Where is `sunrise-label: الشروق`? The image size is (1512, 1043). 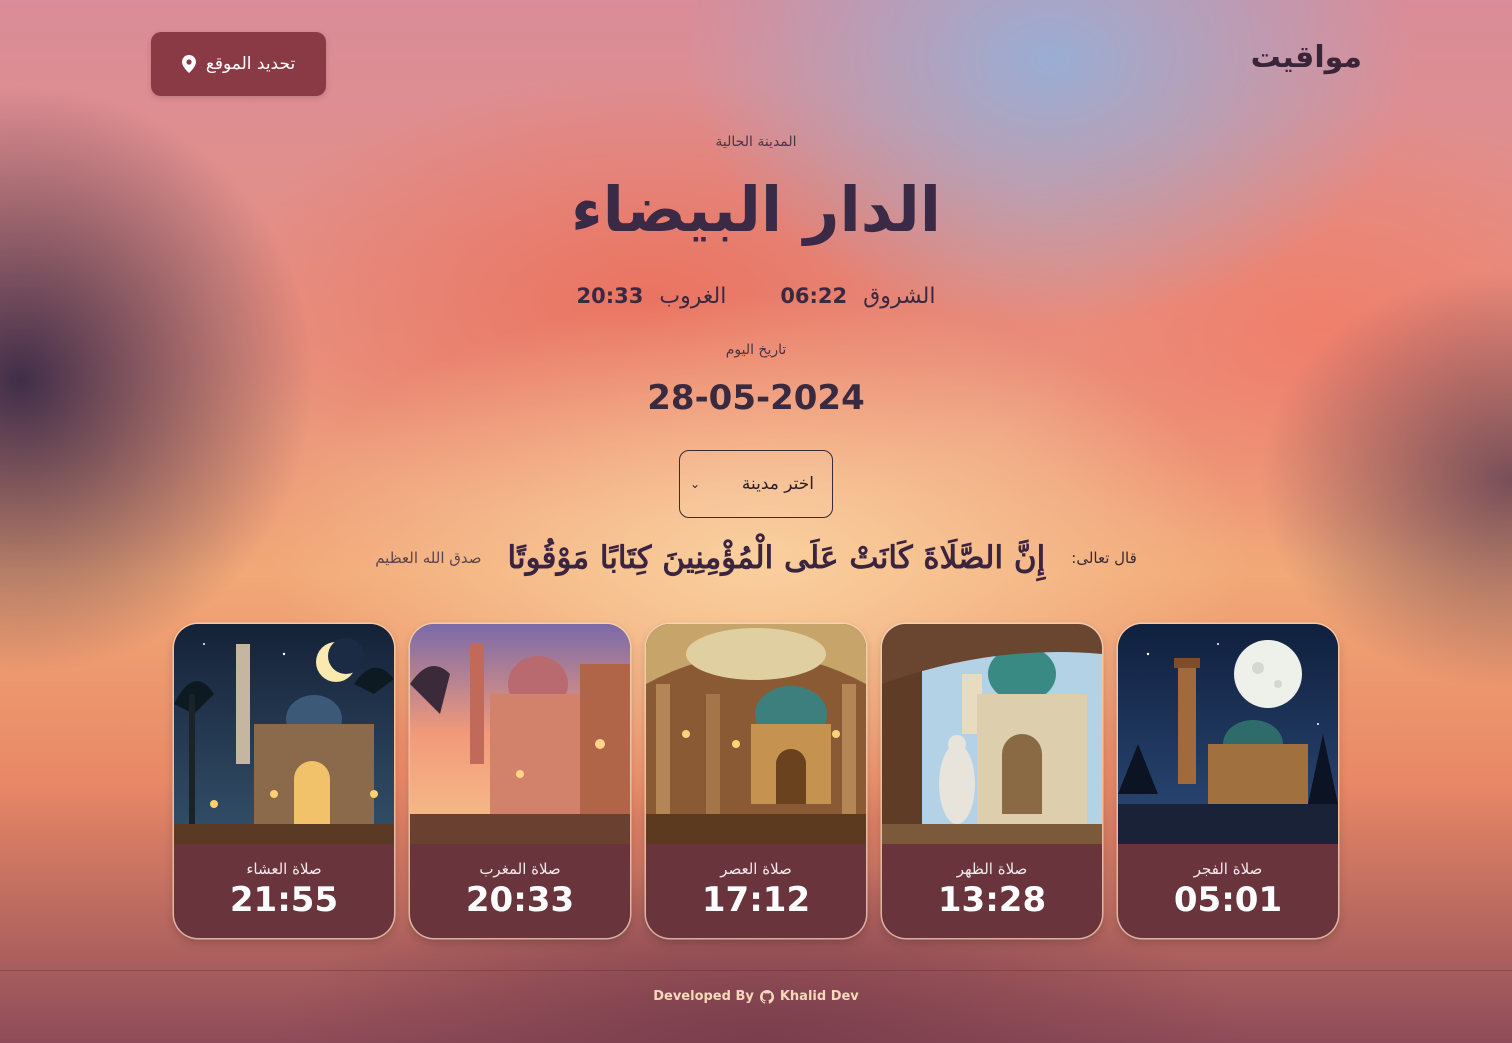 sunrise-label: الشروق is located at coordinates (899, 296).